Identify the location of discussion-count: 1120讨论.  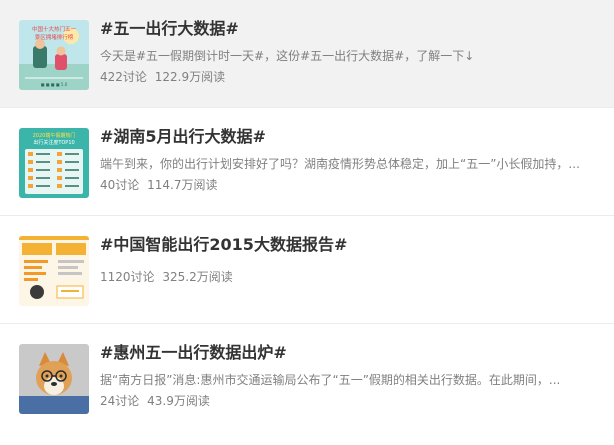
(127, 277).